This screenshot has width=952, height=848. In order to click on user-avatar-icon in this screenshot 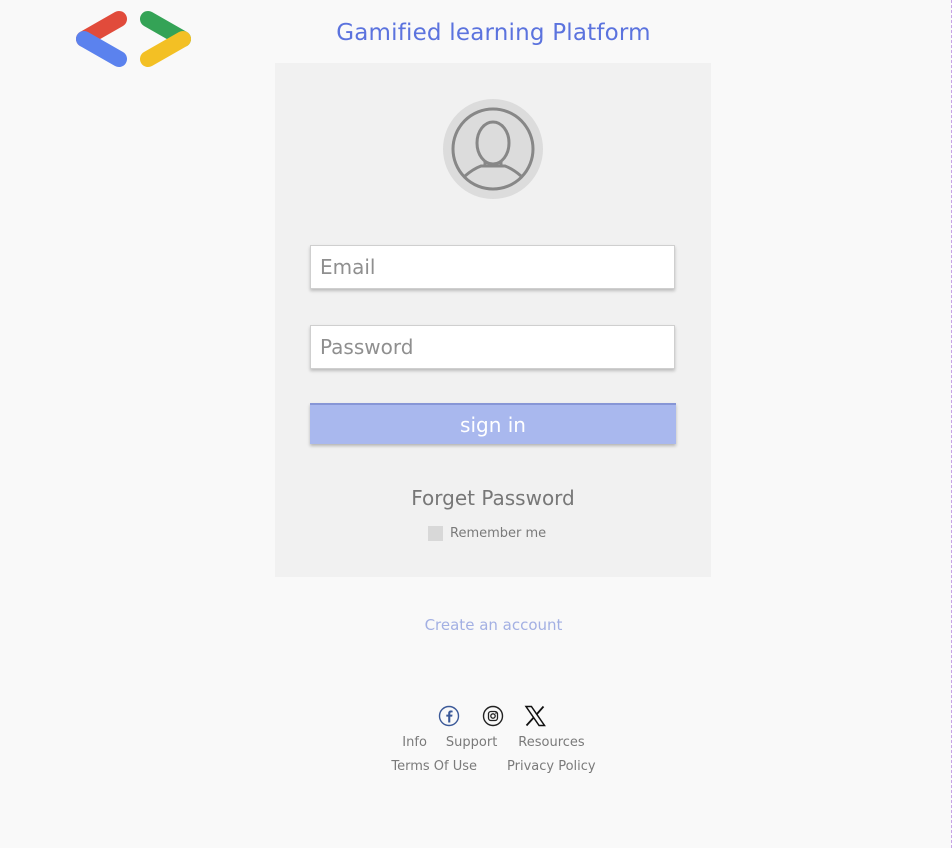, I will do `click(493, 149)`.